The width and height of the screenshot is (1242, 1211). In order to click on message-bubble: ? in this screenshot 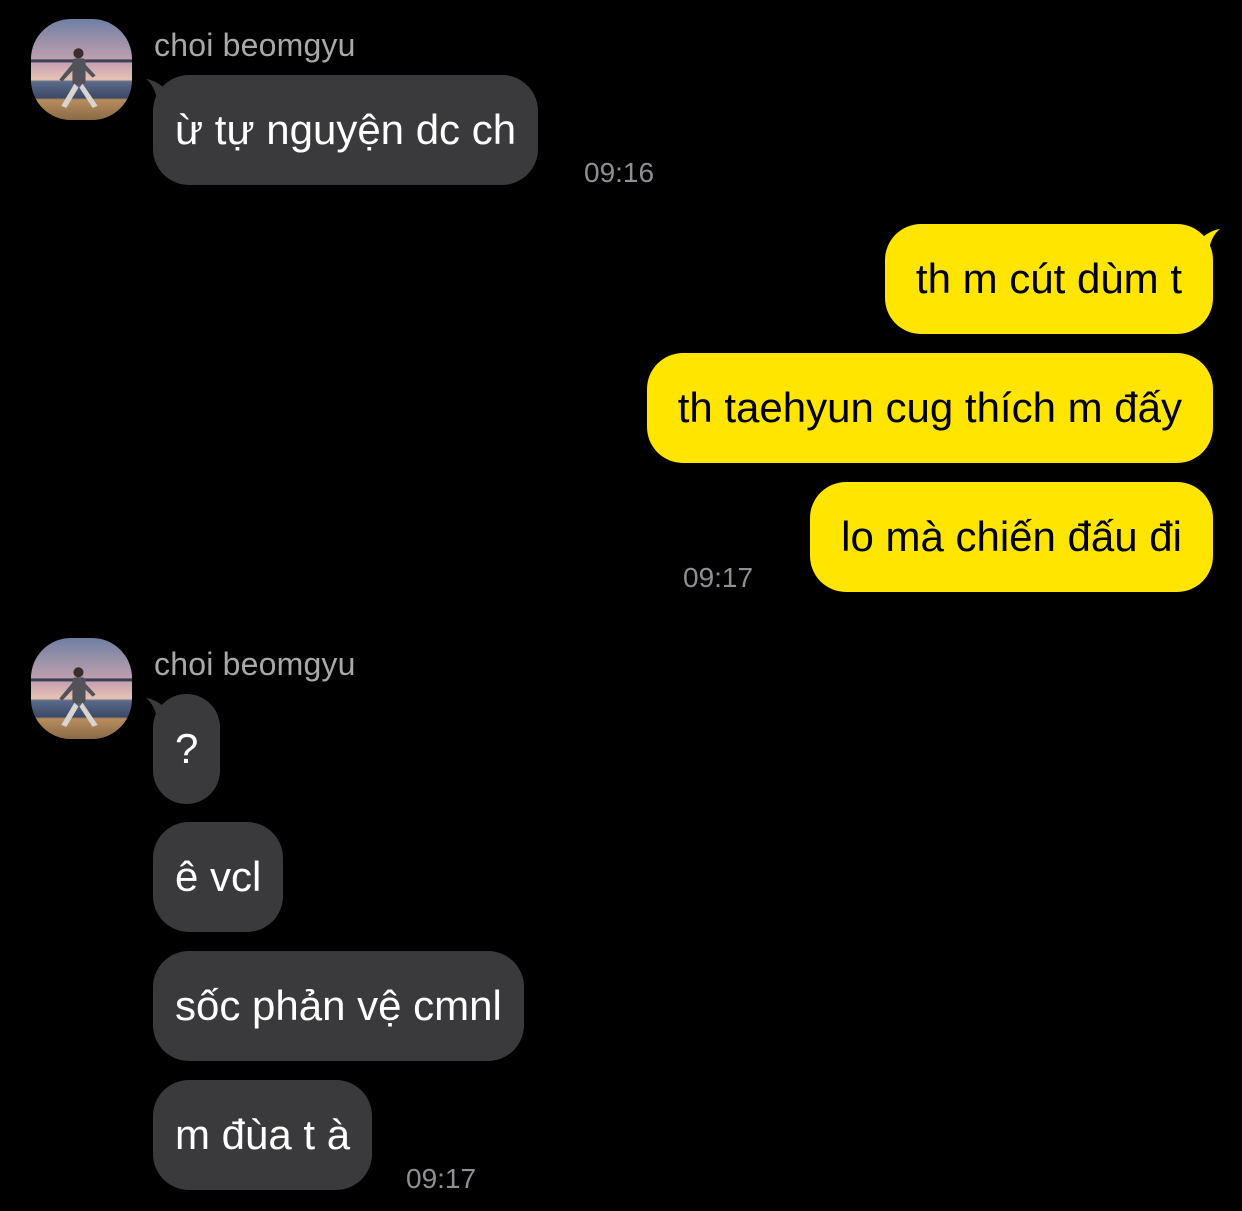, I will do `click(187, 749)`.